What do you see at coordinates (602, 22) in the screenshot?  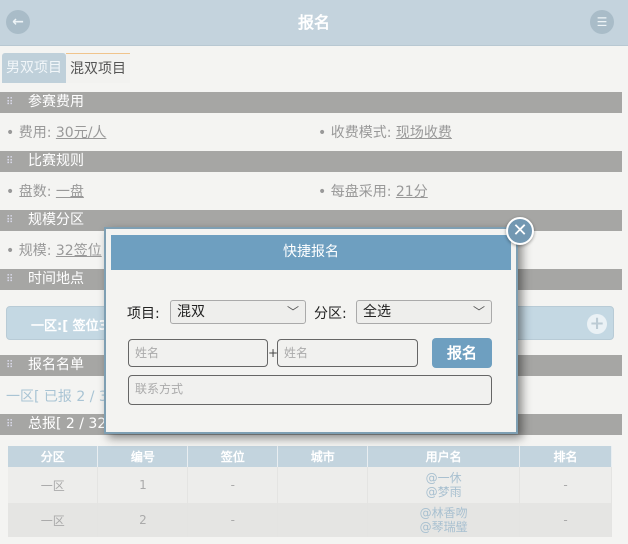 I see `menu-icon: ☰` at bounding box center [602, 22].